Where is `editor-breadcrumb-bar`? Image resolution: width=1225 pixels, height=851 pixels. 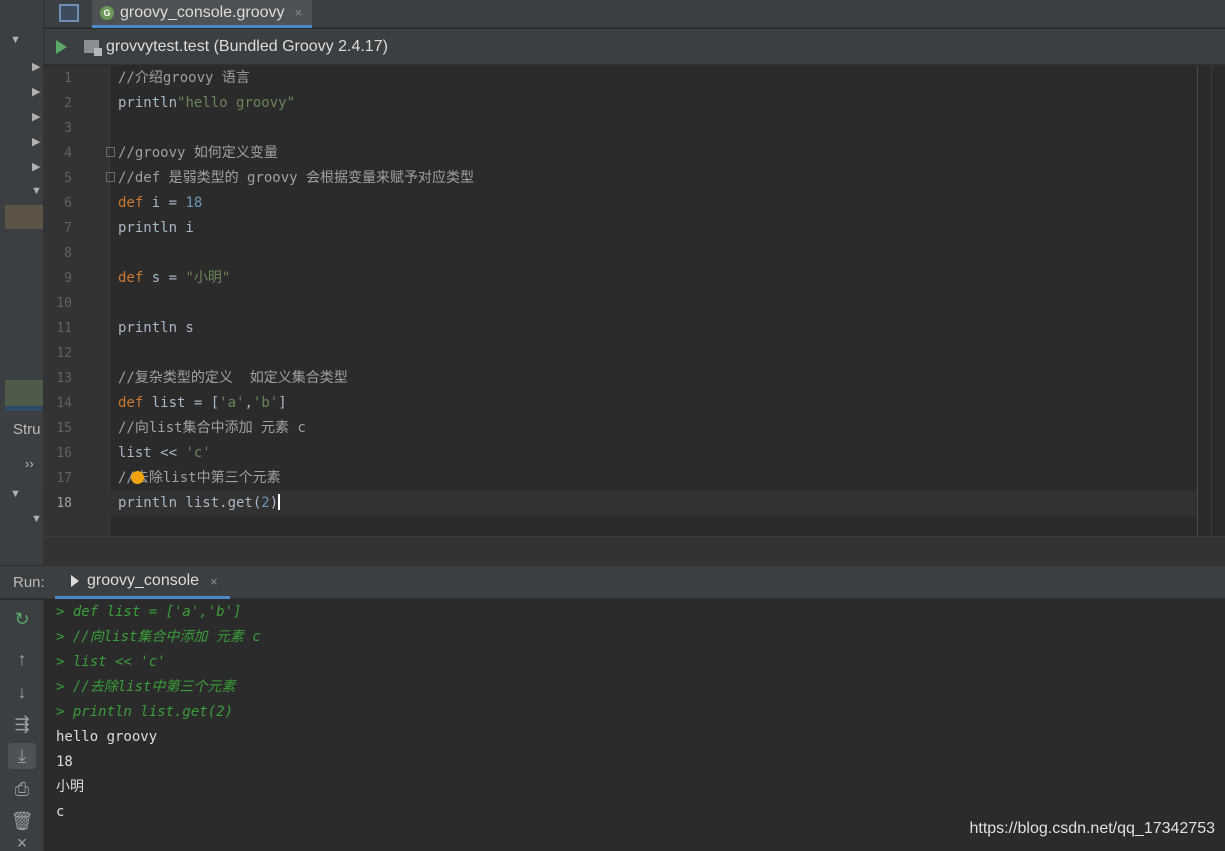 editor-breadcrumb-bar is located at coordinates (634, 550).